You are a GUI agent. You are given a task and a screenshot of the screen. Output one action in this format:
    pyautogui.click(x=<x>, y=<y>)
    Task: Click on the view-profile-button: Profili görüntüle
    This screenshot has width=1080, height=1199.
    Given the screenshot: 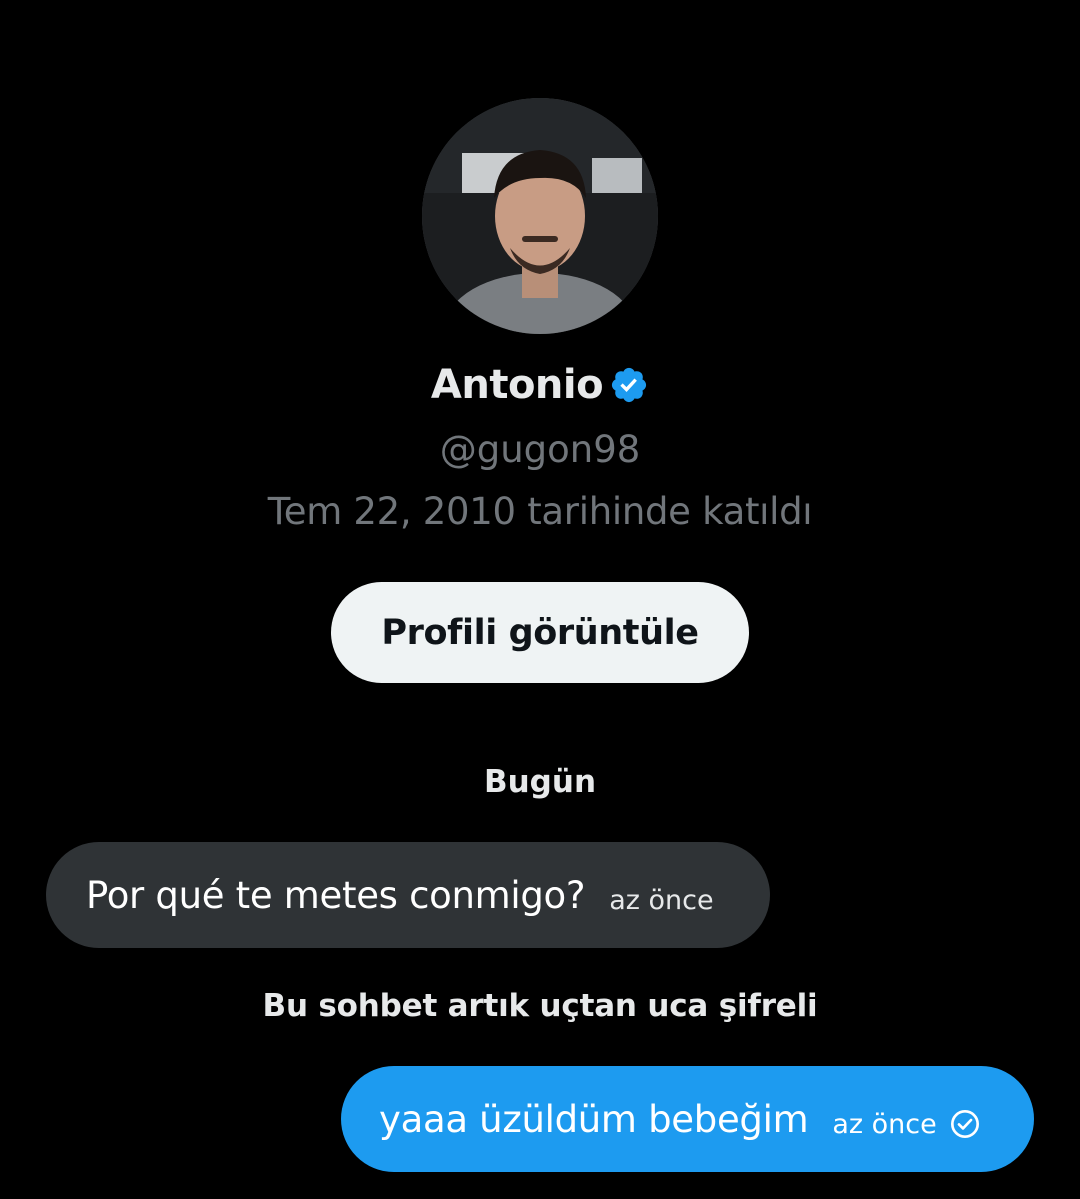 What is the action you would take?
    pyautogui.click(x=540, y=632)
    